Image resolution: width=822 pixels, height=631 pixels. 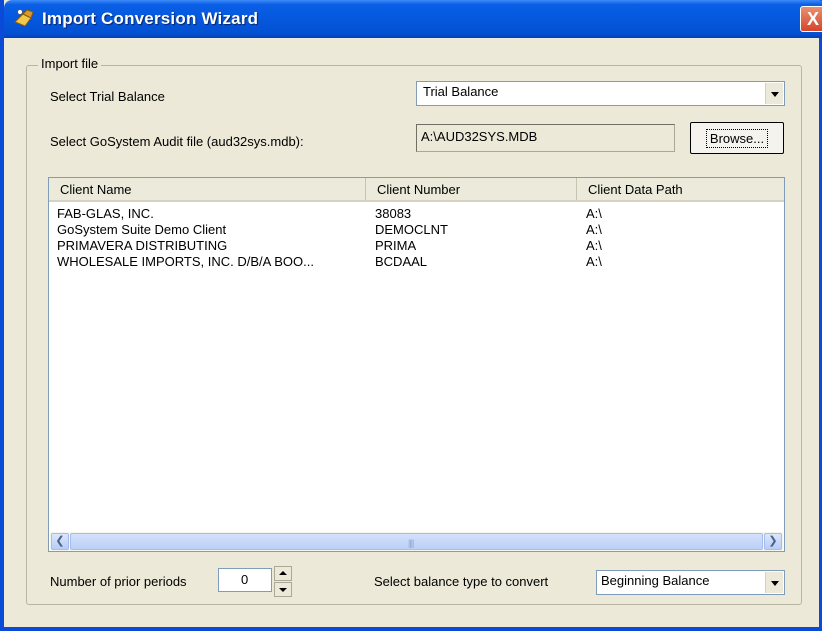 What do you see at coordinates (680, 189) in the screenshot?
I see `column-header-client-data-path: Client Data Path` at bounding box center [680, 189].